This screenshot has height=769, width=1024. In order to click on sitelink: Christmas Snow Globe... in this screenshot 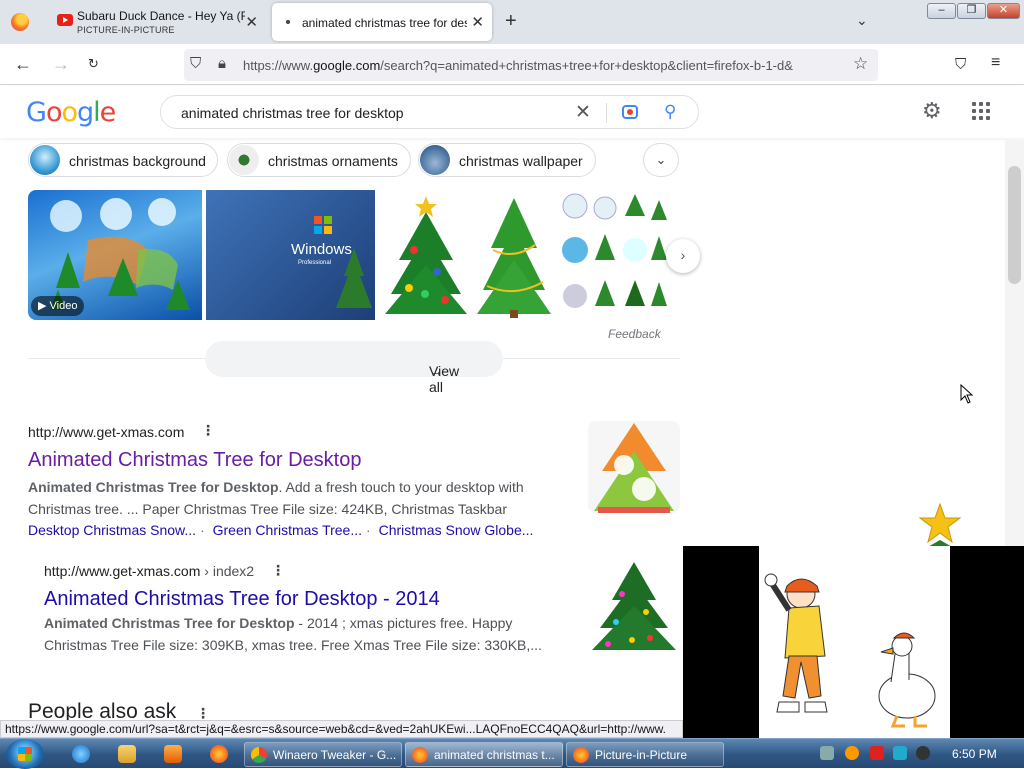, I will do `click(456, 530)`.